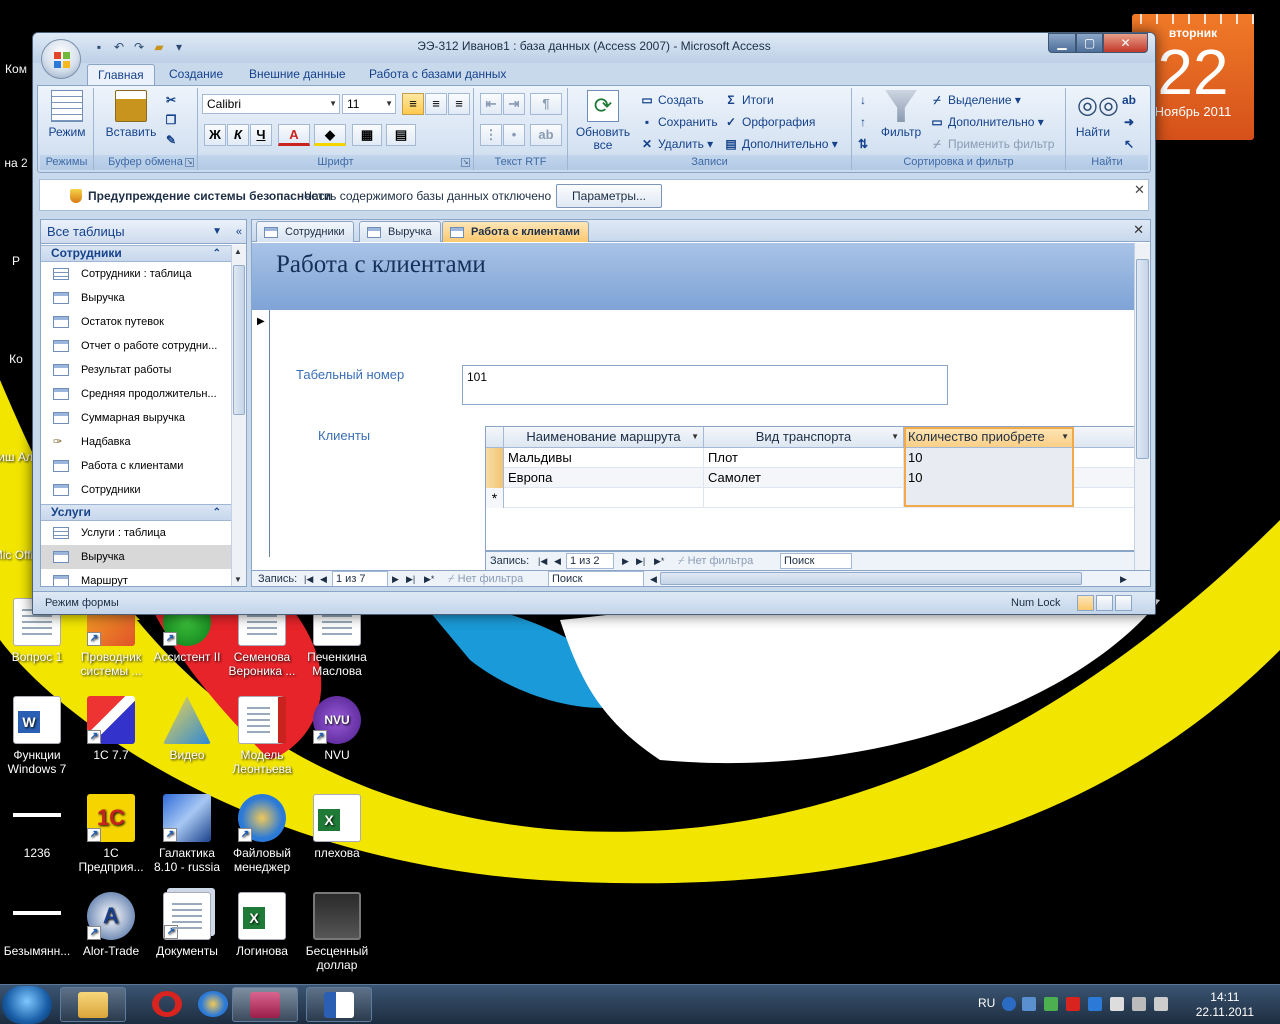  Describe the element at coordinates (173, 140) in the screenshot. I see `format-painter-button: ✎` at that location.